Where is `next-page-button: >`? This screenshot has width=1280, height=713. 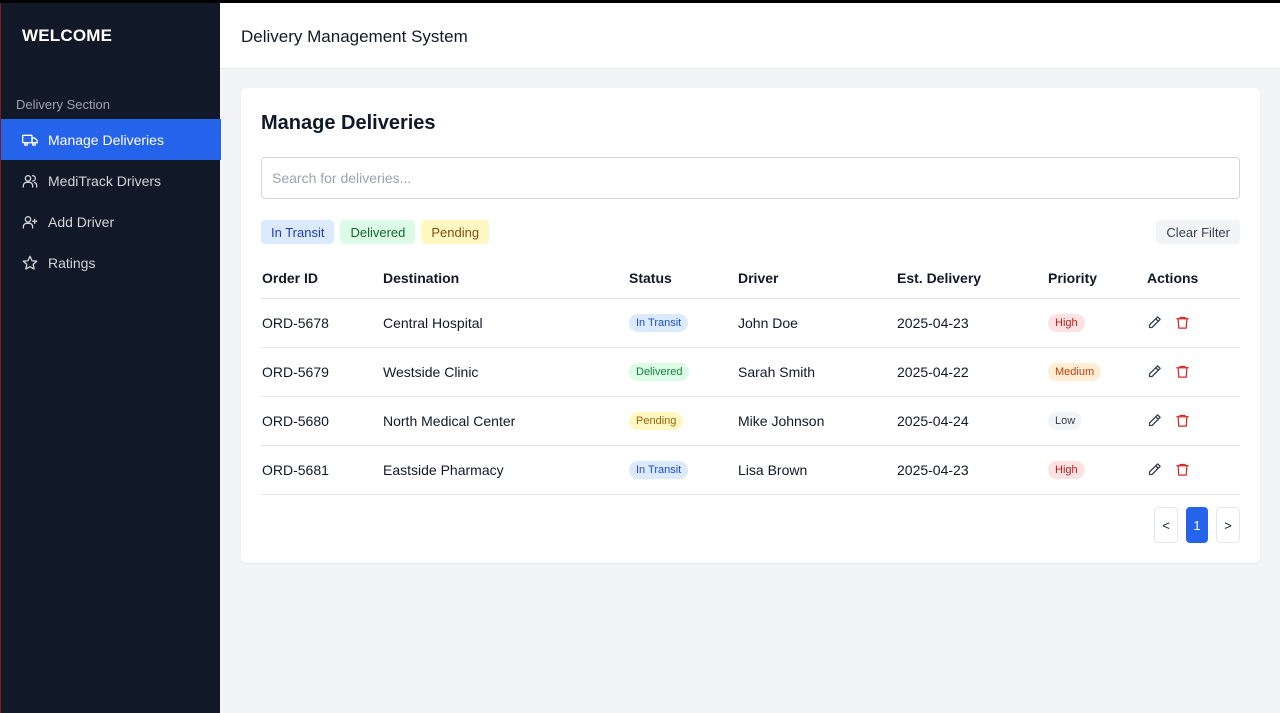 next-page-button: > is located at coordinates (1228, 525).